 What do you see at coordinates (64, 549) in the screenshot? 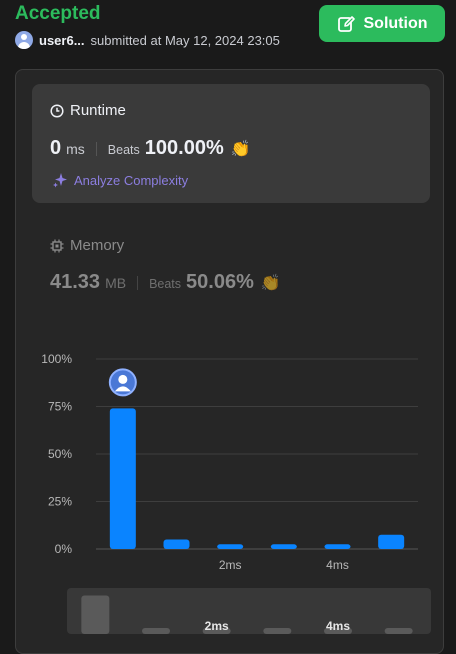
I see `y-tick-label: 0%` at bounding box center [64, 549].